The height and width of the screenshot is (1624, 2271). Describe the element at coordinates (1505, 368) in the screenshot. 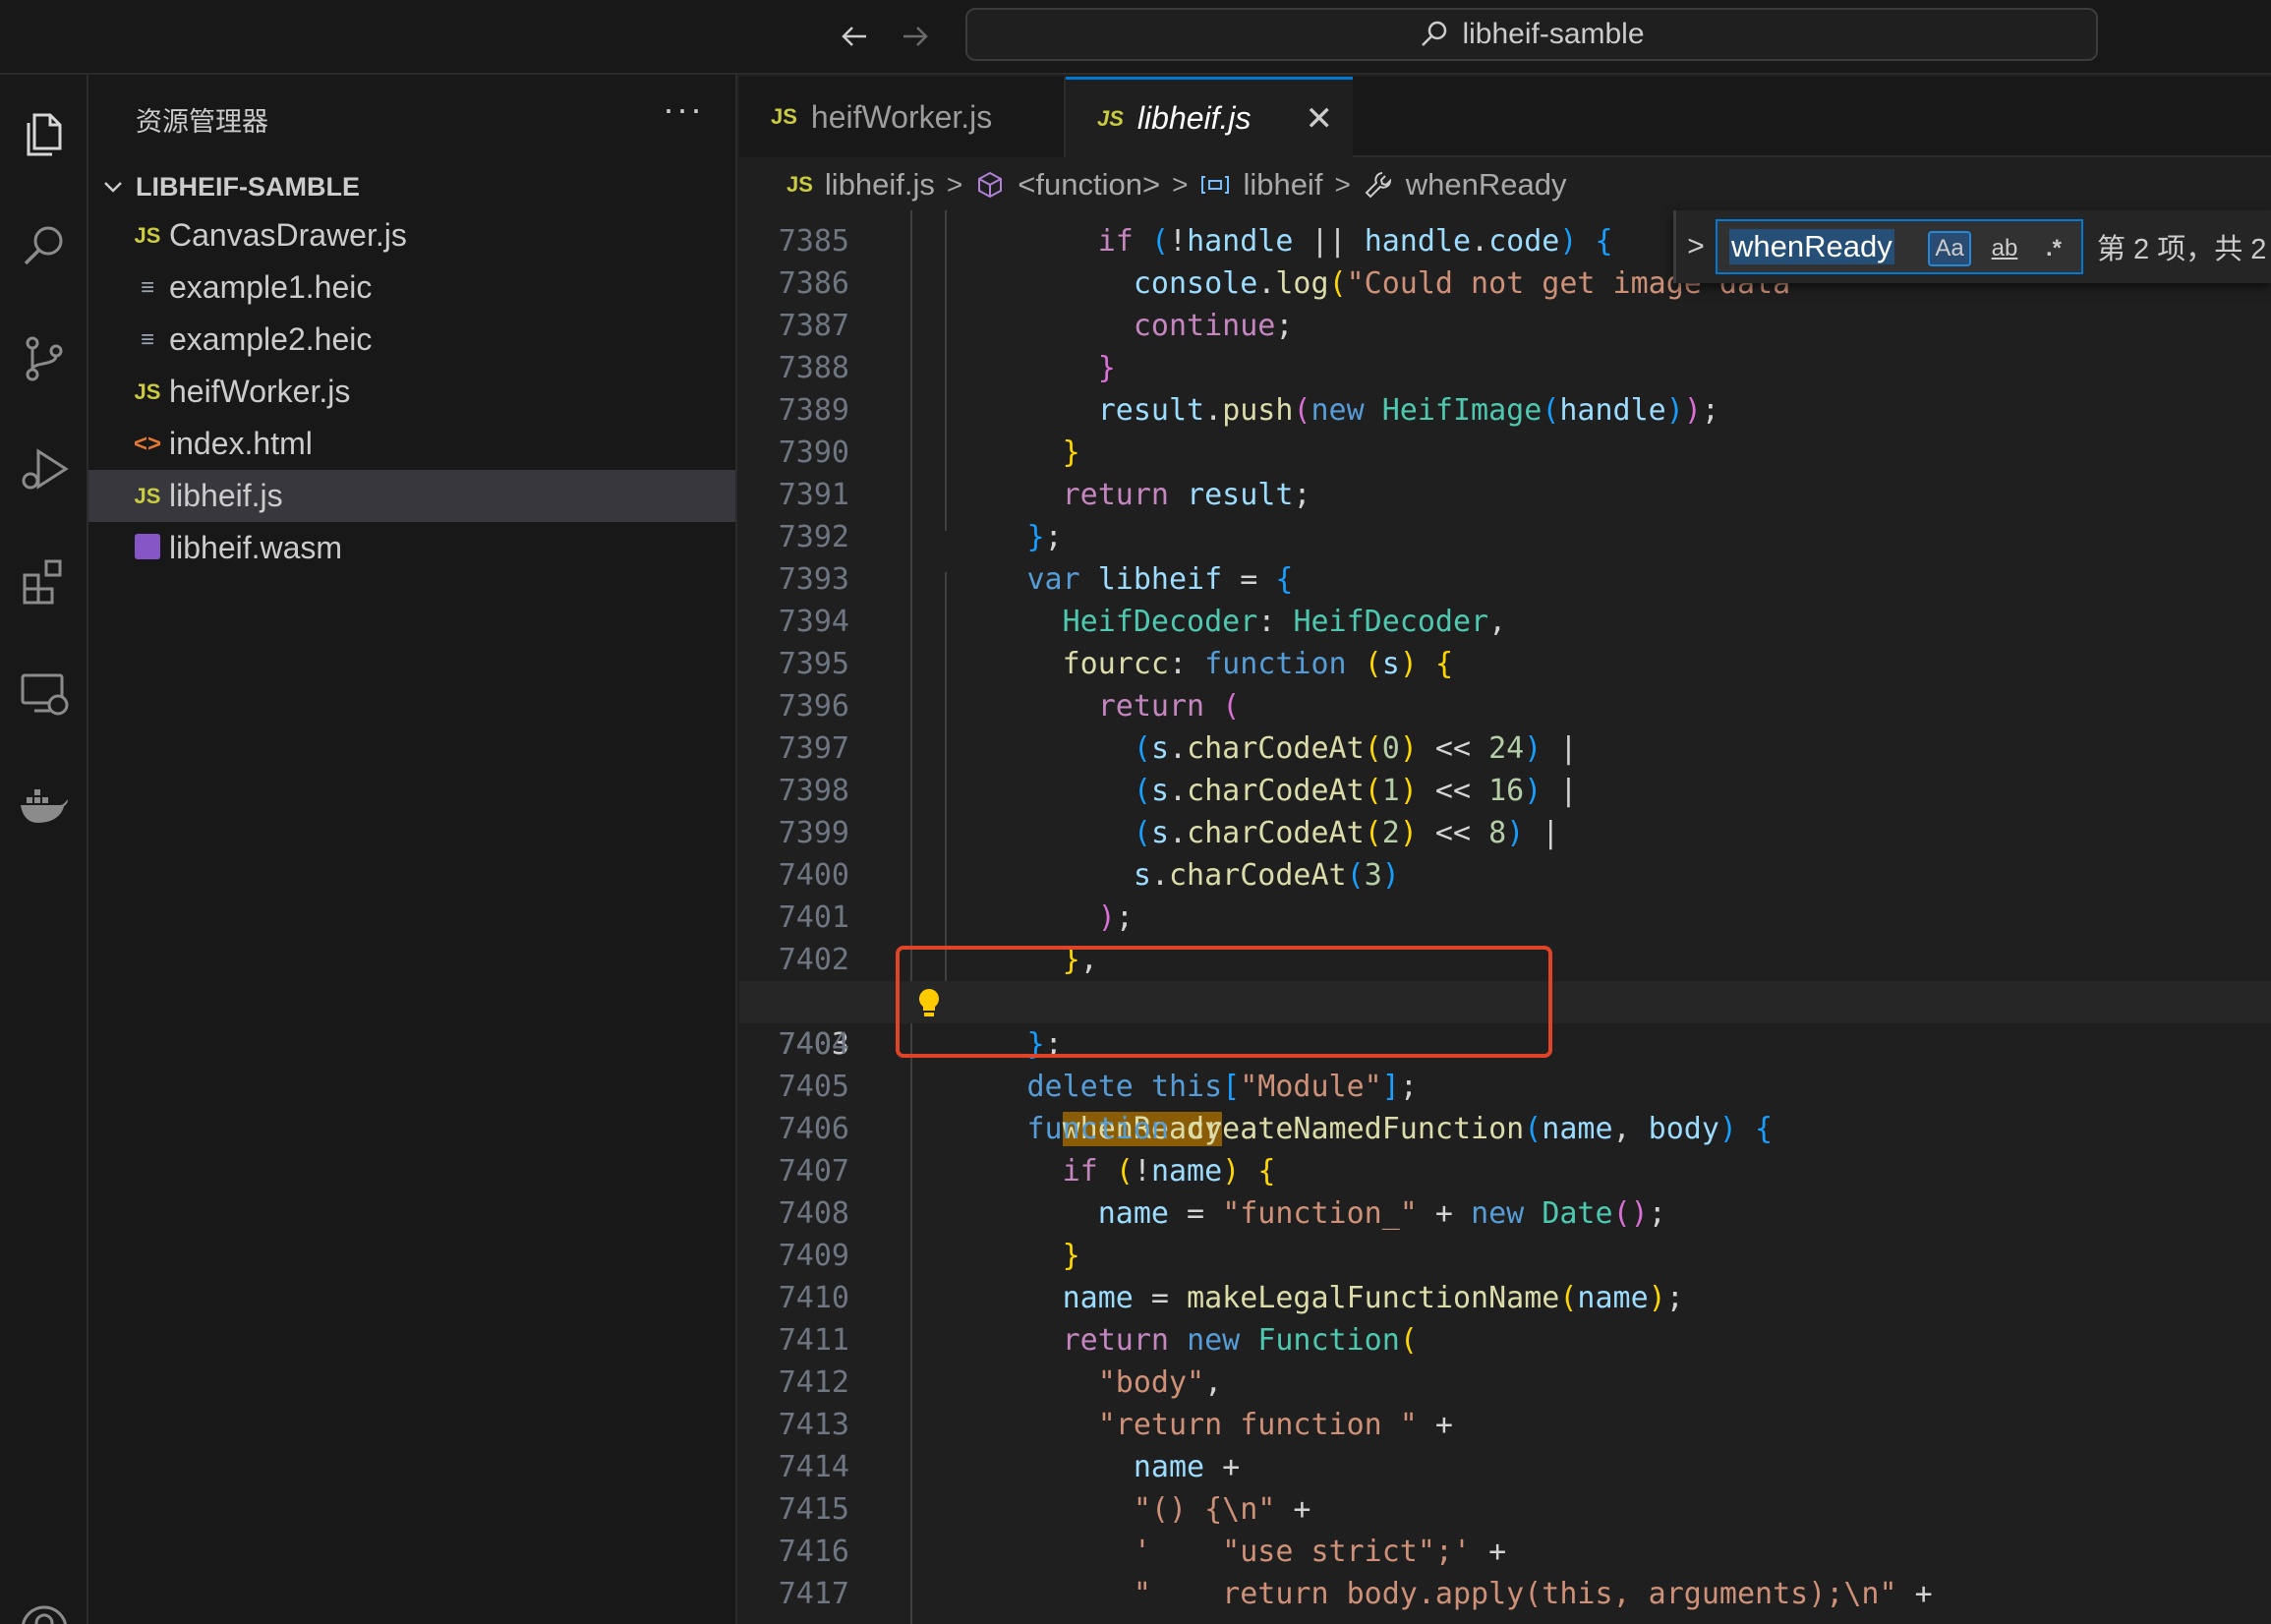

I see `code-line: 7388 }` at that location.